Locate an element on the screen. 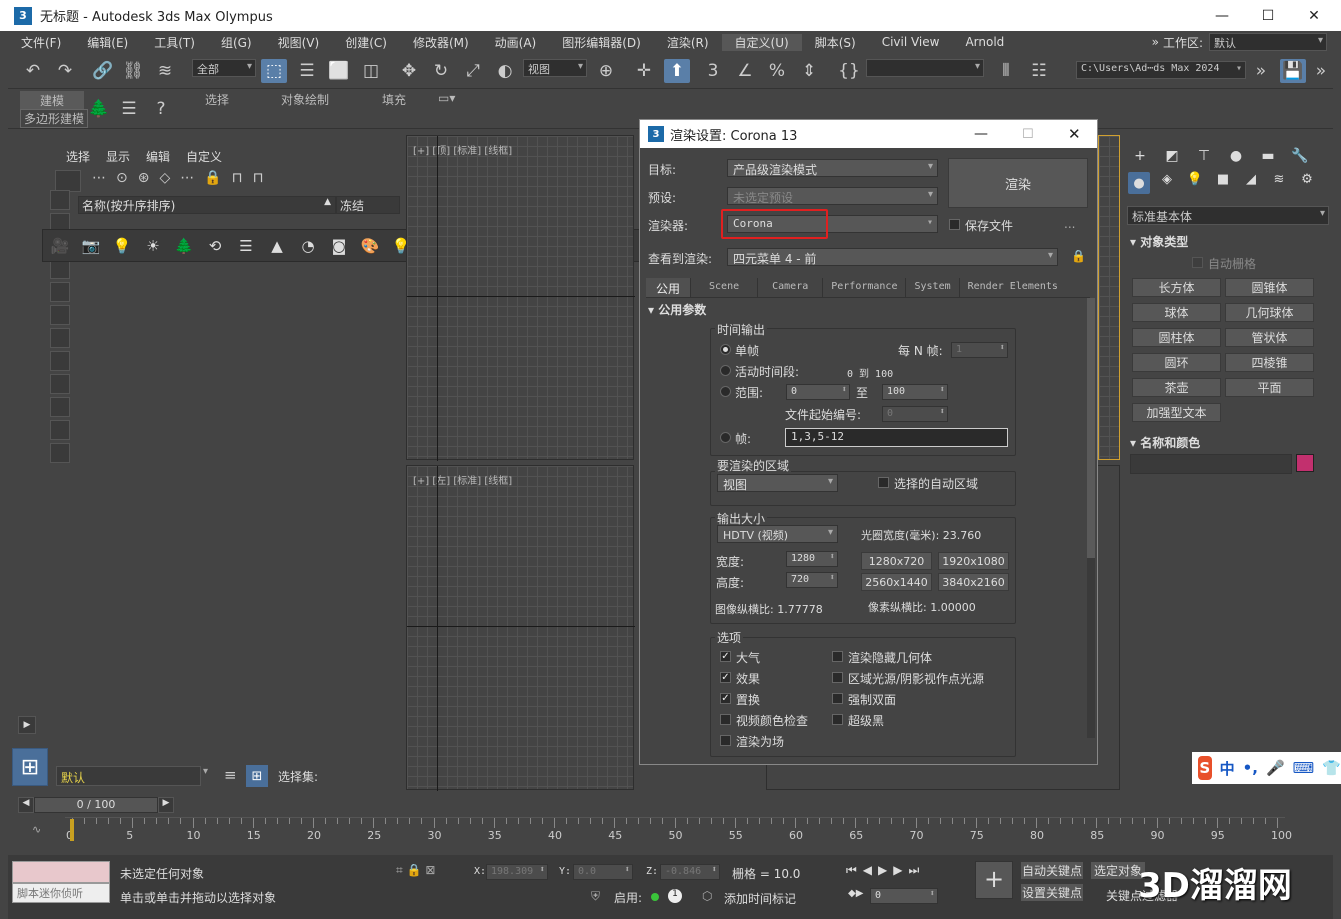 Image resolution: width=1341 pixels, height=919 pixels. proxy-icon: ▲ is located at coordinates (277, 246).